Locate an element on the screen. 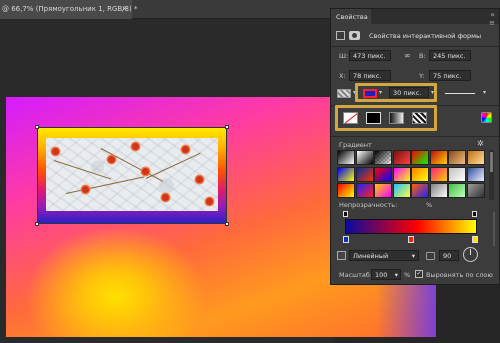 This screenshot has width=500, height=343. height-field: 245 пикс. is located at coordinates (450, 55).